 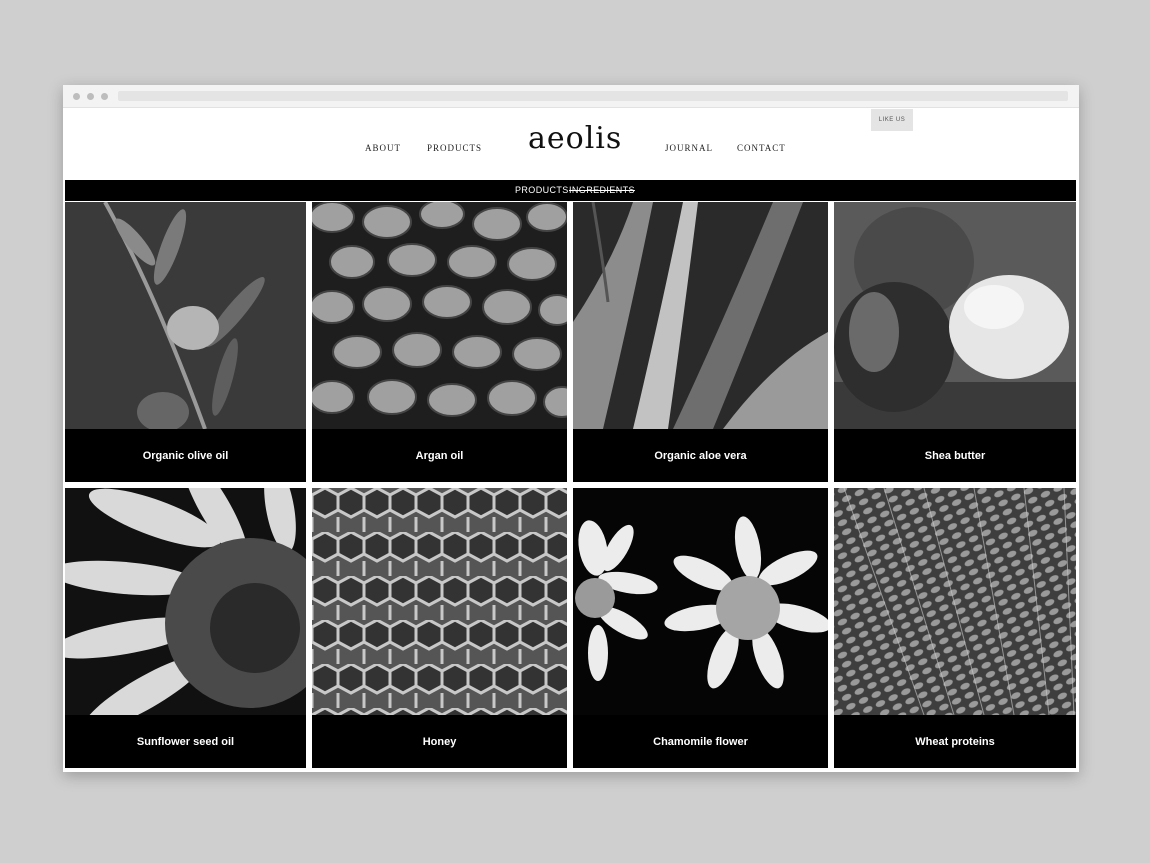 What do you see at coordinates (689, 148) in the screenshot?
I see `nav-journal: JOURNAL` at bounding box center [689, 148].